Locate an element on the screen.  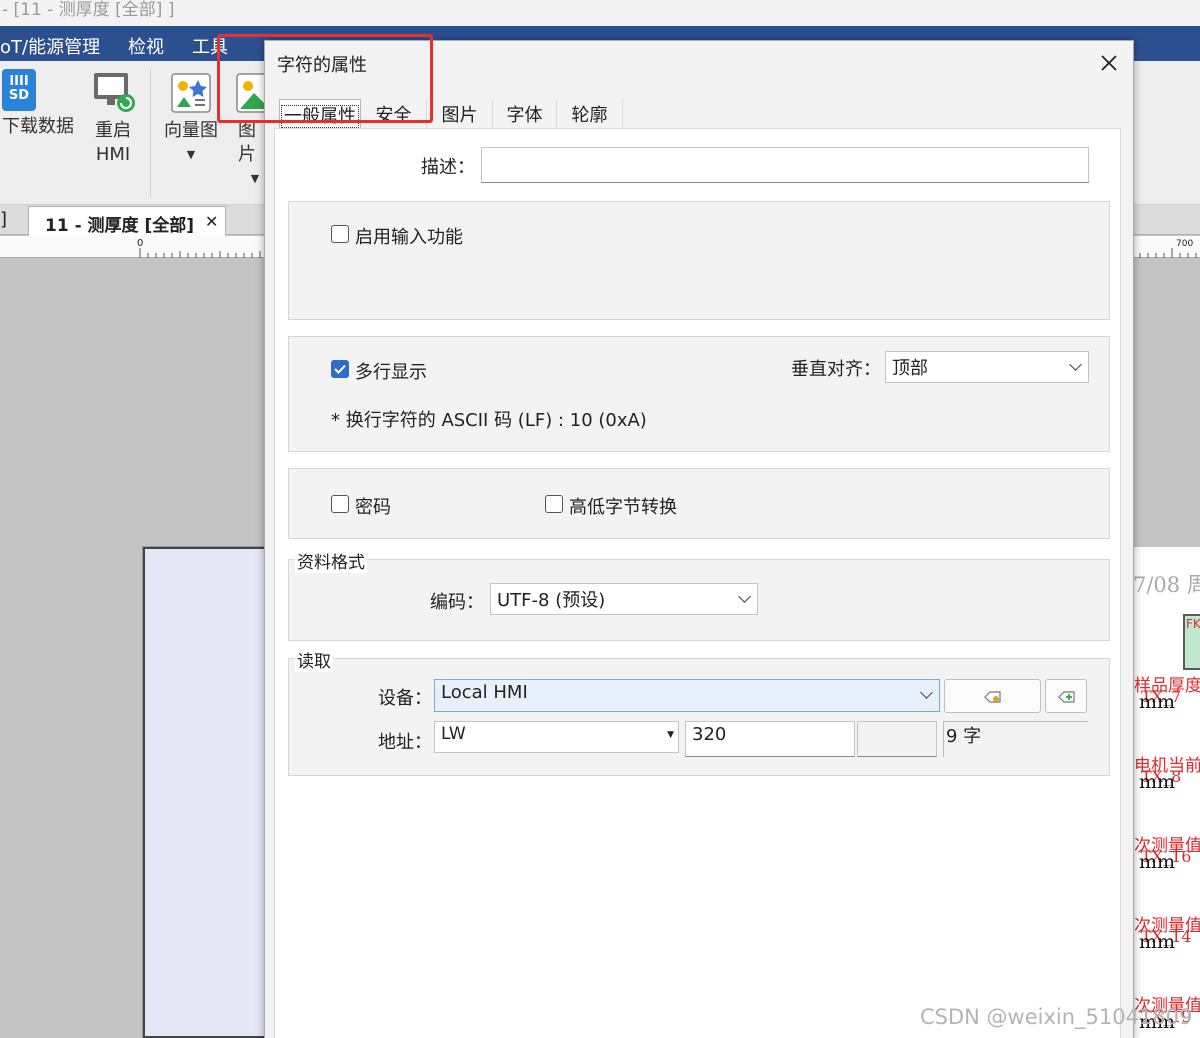
tab-left-fragment: ] is located at coordinates (3, 219).